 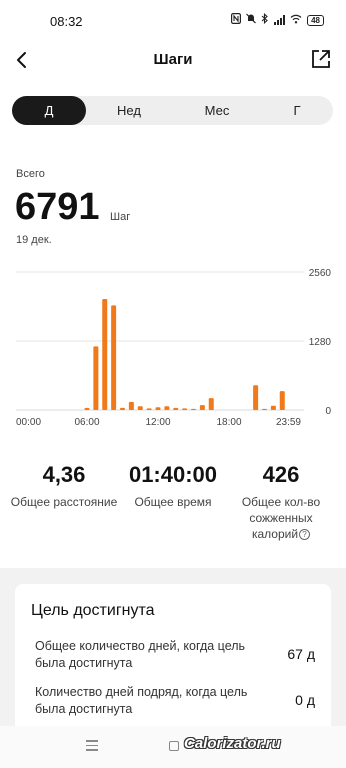 What do you see at coordinates (157, 422) in the screenshot?
I see `x-tick-label: 12:00` at bounding box center [157, 422].